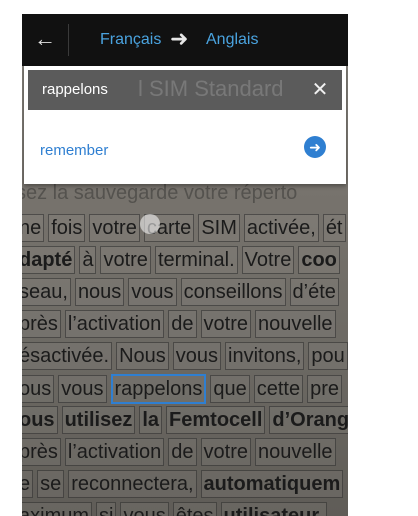 Image resolution: width=418 pixels, height=516 pixels. I want to click on arrow-right-icon: ➜, so click(315, 147).